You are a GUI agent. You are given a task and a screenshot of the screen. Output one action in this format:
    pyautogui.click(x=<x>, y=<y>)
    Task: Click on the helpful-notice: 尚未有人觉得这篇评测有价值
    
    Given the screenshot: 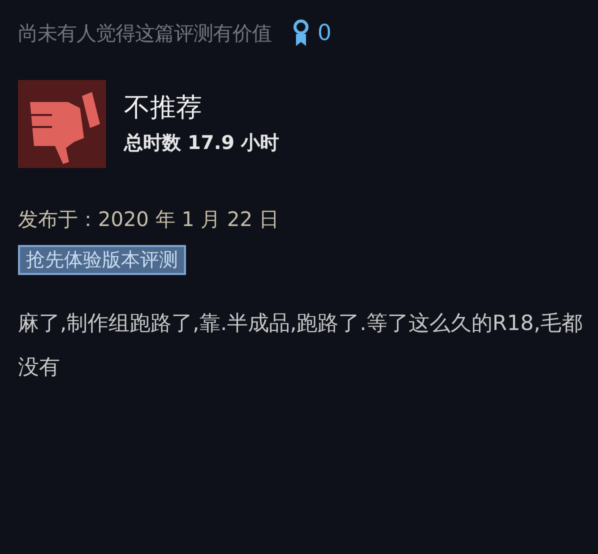 What is the action you would take?
    pyautogui.click(x=145, y=33)
    